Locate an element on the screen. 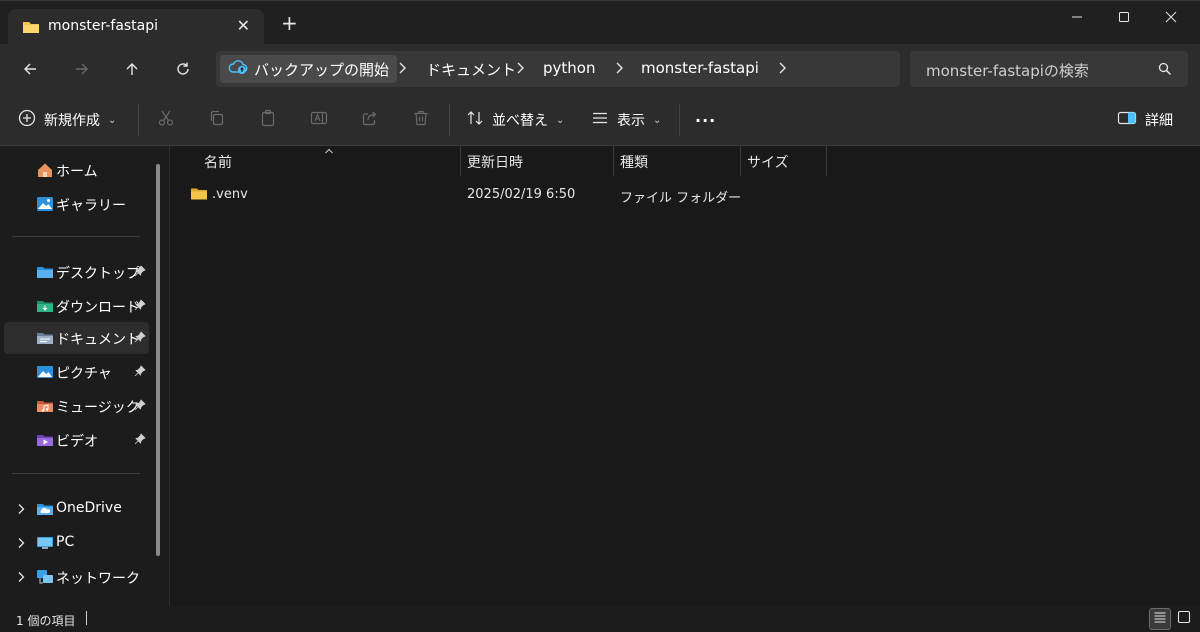  share-button is located at coordinates (370, 120).